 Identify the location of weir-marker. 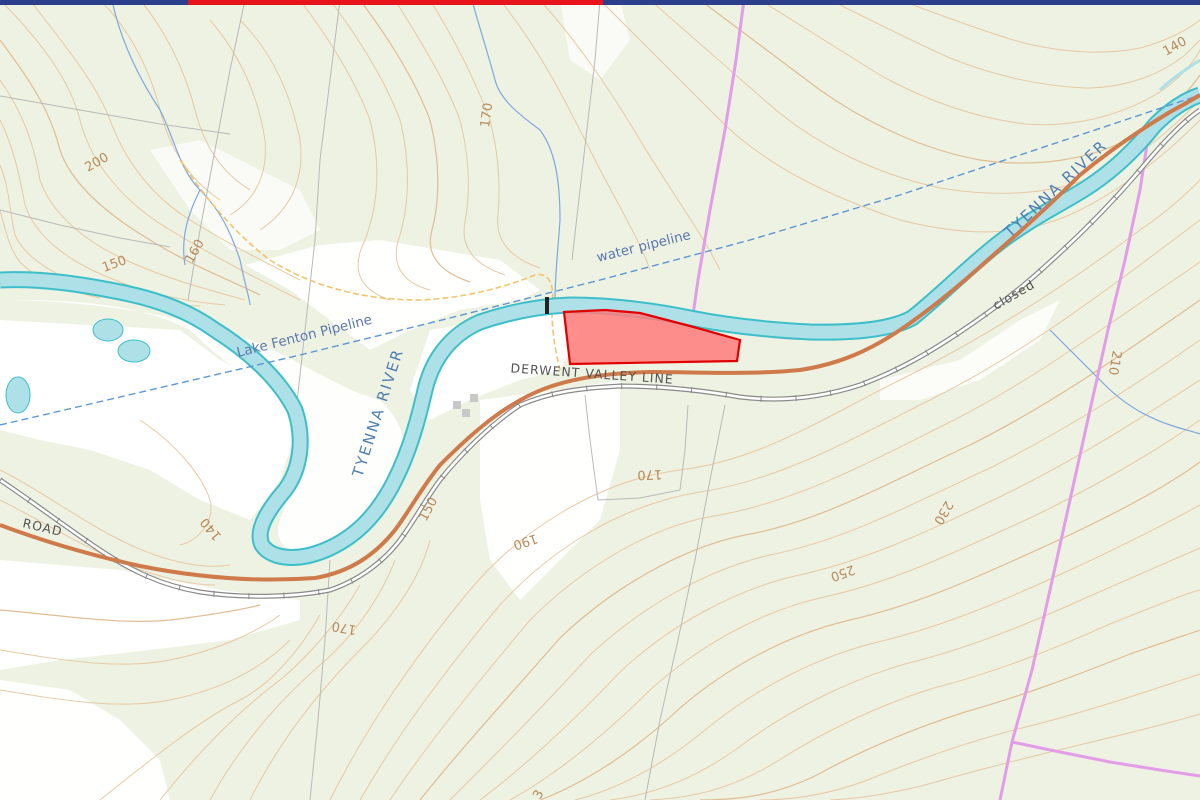
(547, 305).